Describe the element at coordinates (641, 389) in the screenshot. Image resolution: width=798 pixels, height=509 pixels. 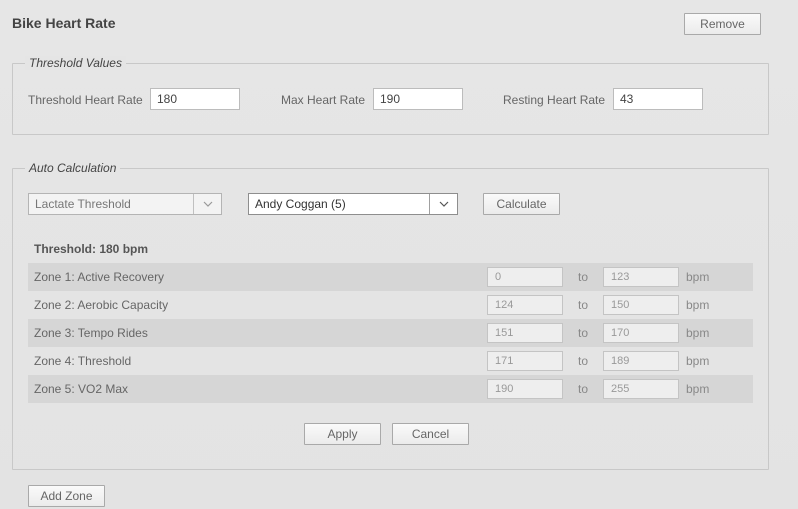
I see `zone-to-input: 255` at that location.